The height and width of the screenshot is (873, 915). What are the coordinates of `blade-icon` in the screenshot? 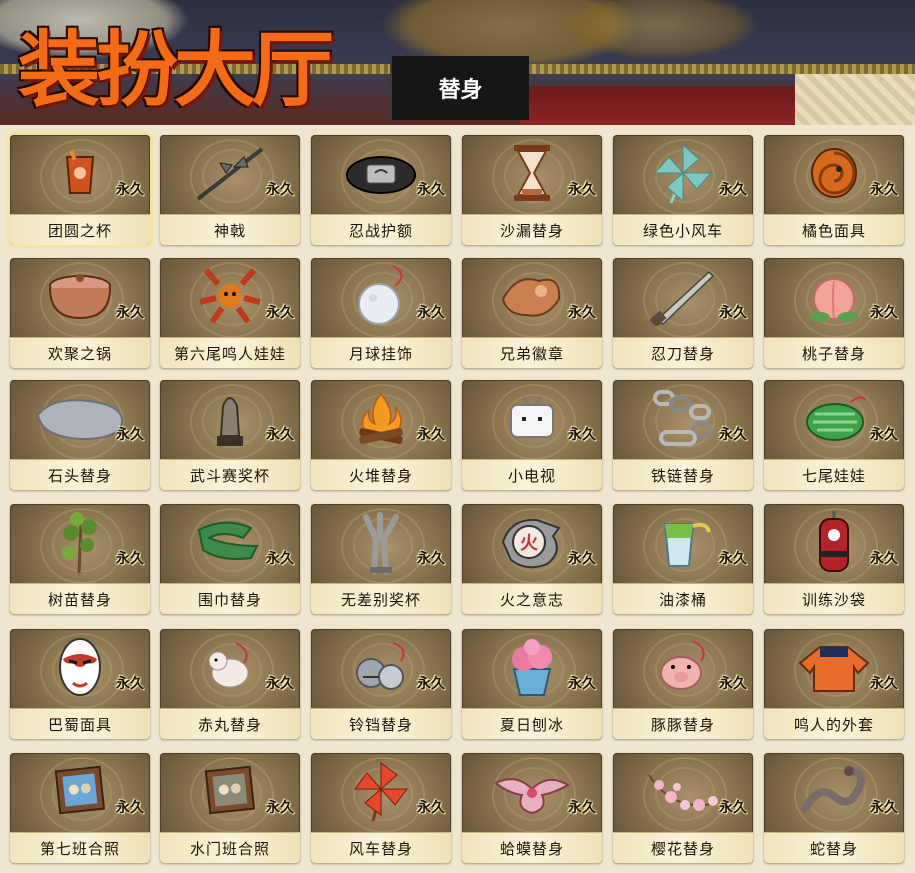 It's located at (683, 298).